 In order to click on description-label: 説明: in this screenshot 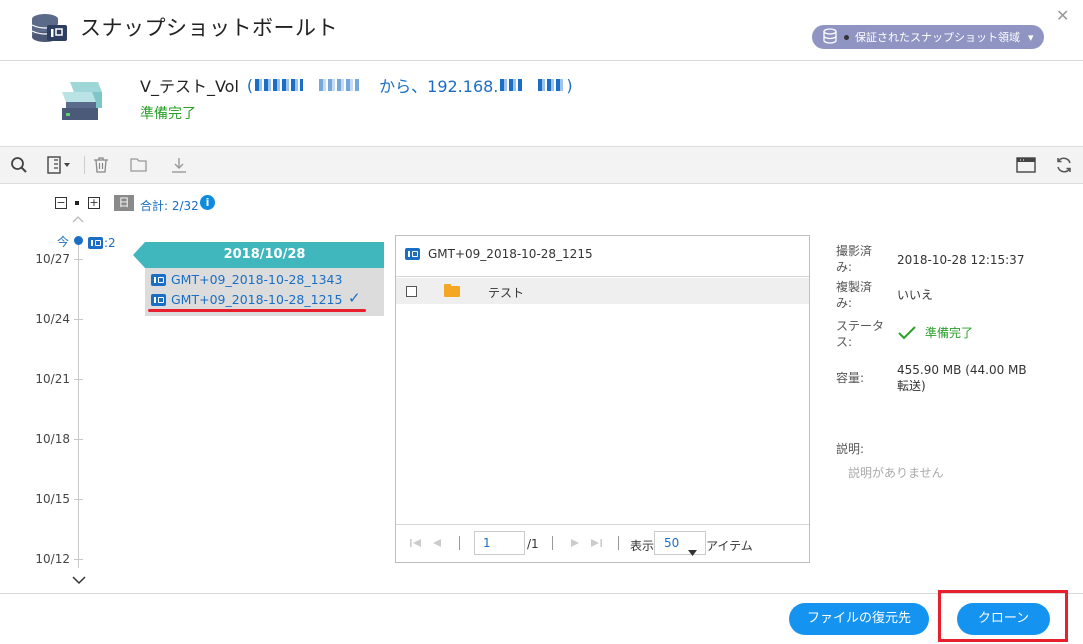, I will do `click(850, 449)`.